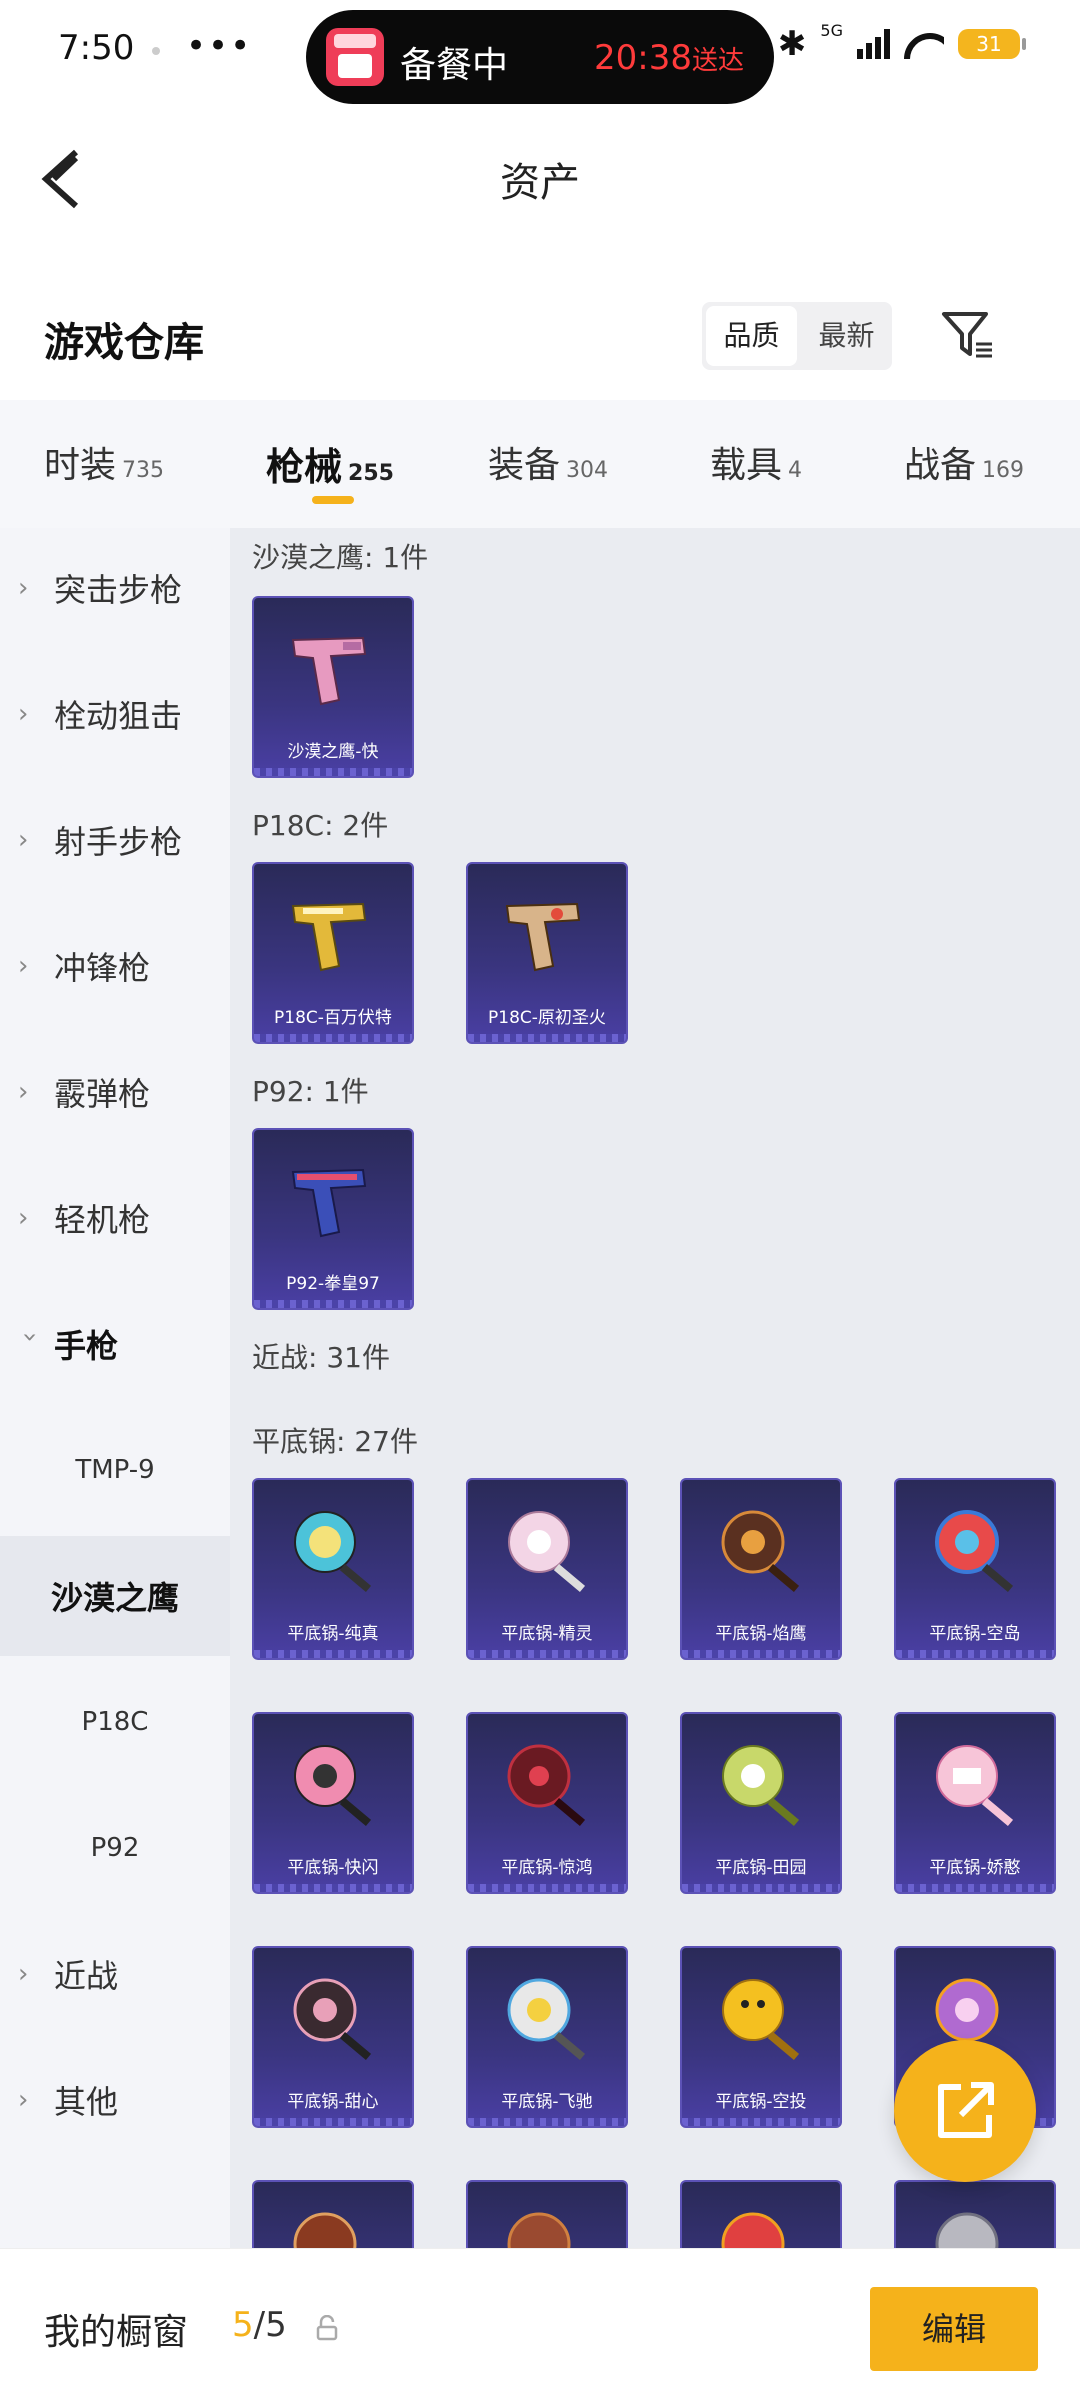 Image resolution: width=1080 pixels, height=2400 pixels. I want to click on sidebar-item-lmg: › 轻机枪, so click(115, 1218).